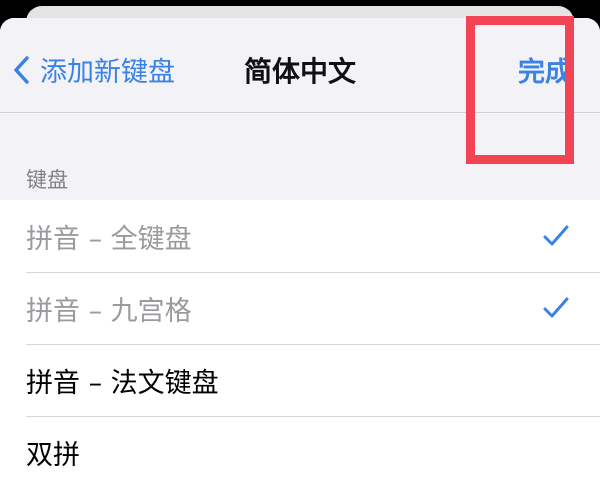 The width and height of the screenshot is (600, 478). Describe the element at coordinates (545, 69) in the screenshot. I see `done-button: 完成` at that location.